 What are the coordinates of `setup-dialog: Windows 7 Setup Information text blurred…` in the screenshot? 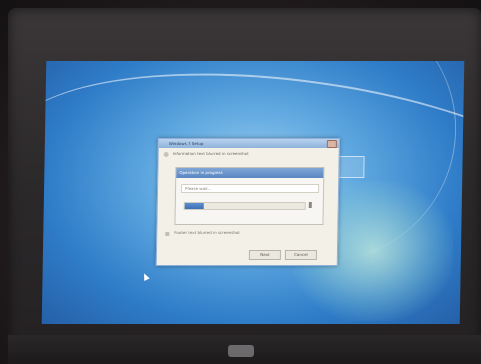 It's located at (247, 202).